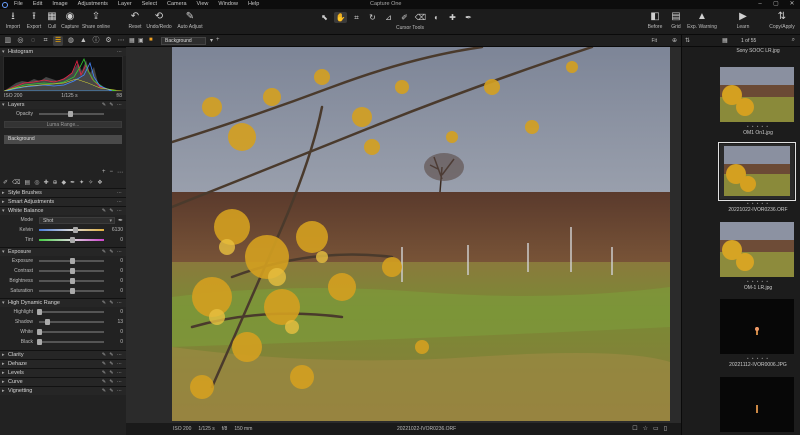  I want to click on menu-help: Help, so click(253, 4).